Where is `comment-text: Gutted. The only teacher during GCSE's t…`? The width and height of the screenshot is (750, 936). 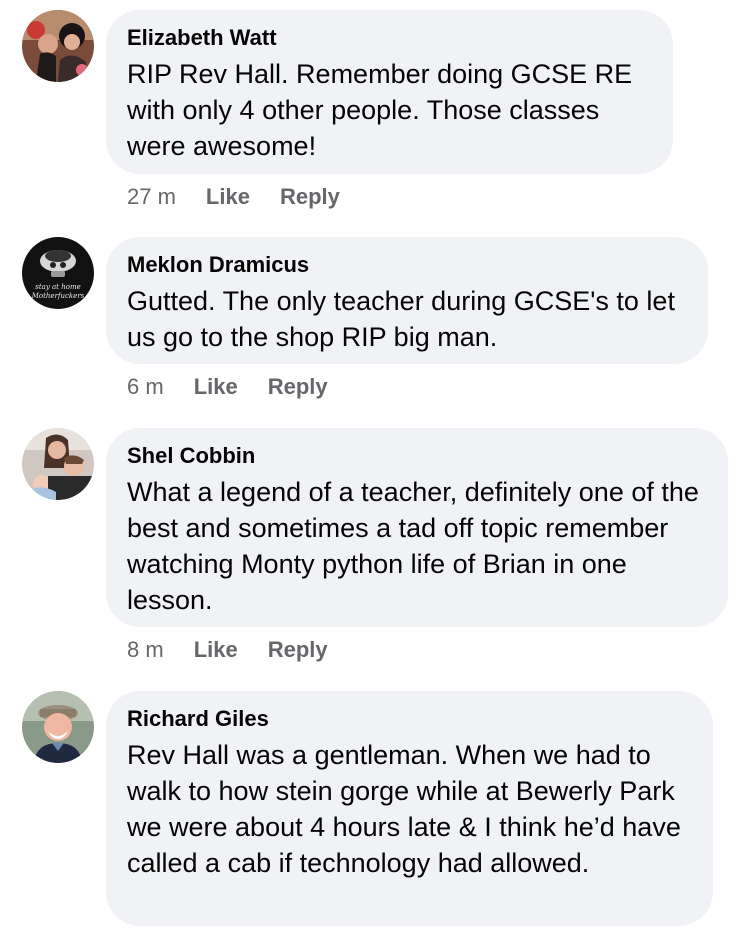 comment-text: Gutted. The only teacher during GCSE's t… is located at coordinates (401, 319).